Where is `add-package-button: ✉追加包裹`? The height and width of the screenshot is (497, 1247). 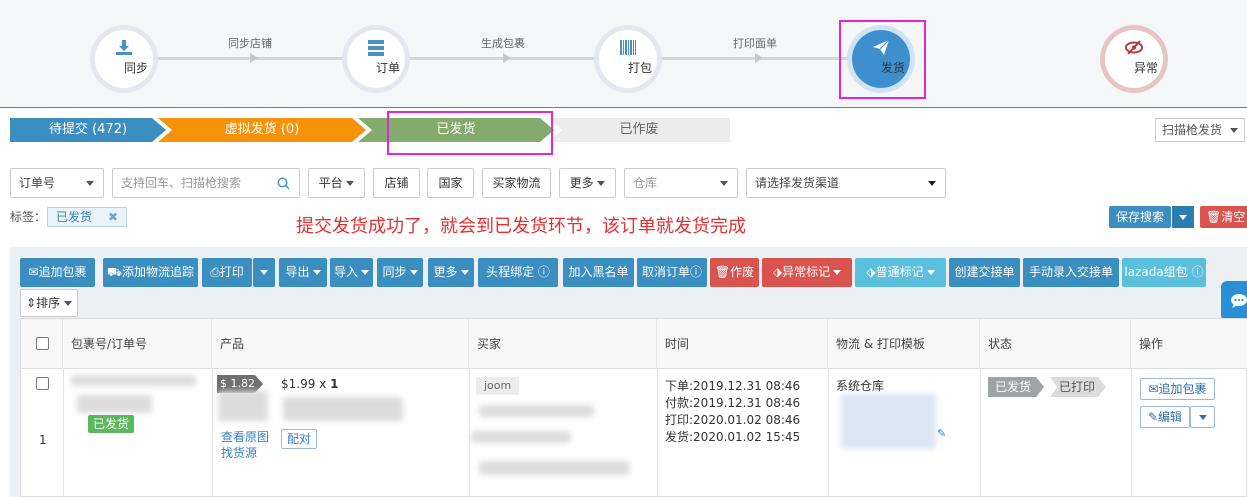
add-package-button: ✉追加包裹 is located at coordinates (57, 272).